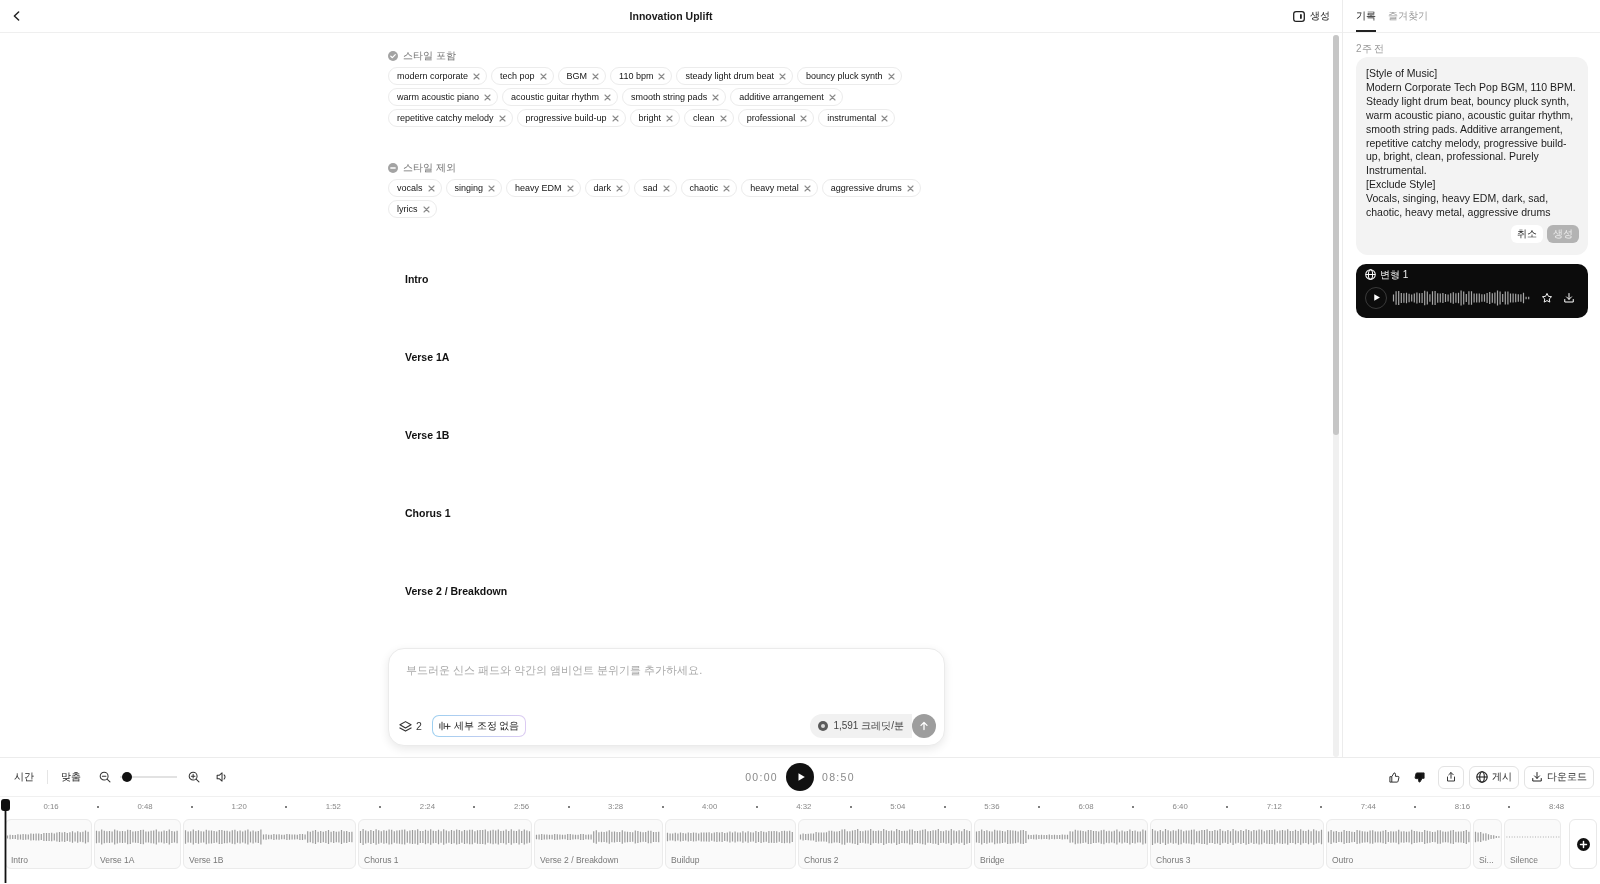  I want to click on chevron-left-icon, so click(16, 16).